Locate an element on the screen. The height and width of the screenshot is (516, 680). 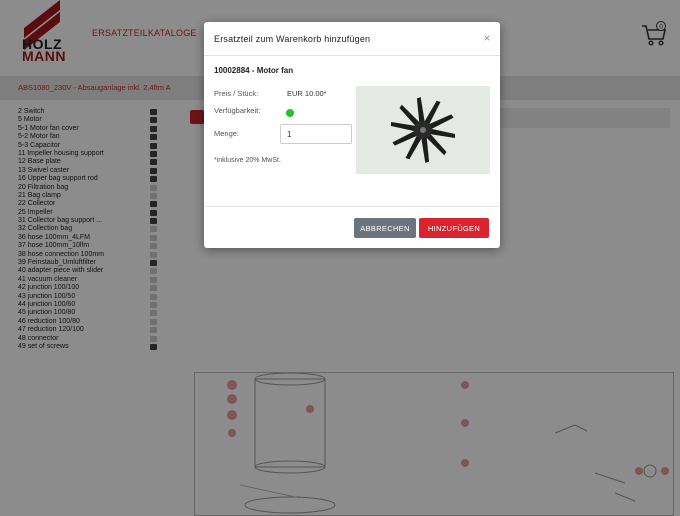
quantity-label: Menge: is located at coordinates (227, 133).